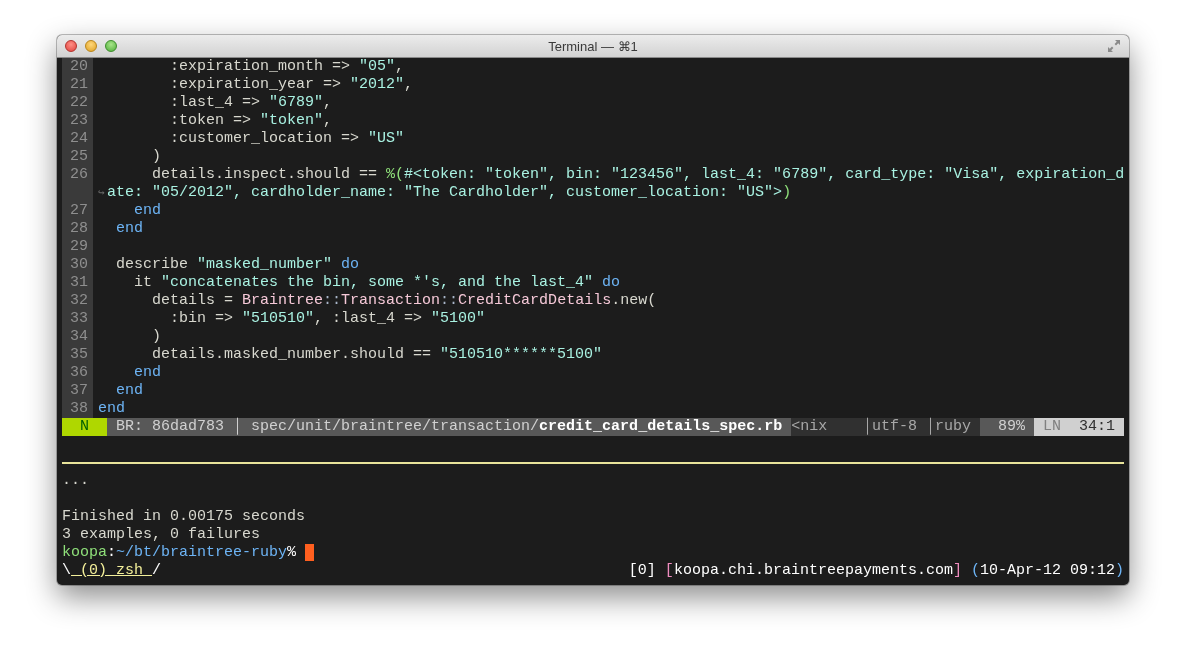 The height and width of the screenshot is (665, 1186). I want to click on window-title: Terminal — ⌘1, so click(593, 46).